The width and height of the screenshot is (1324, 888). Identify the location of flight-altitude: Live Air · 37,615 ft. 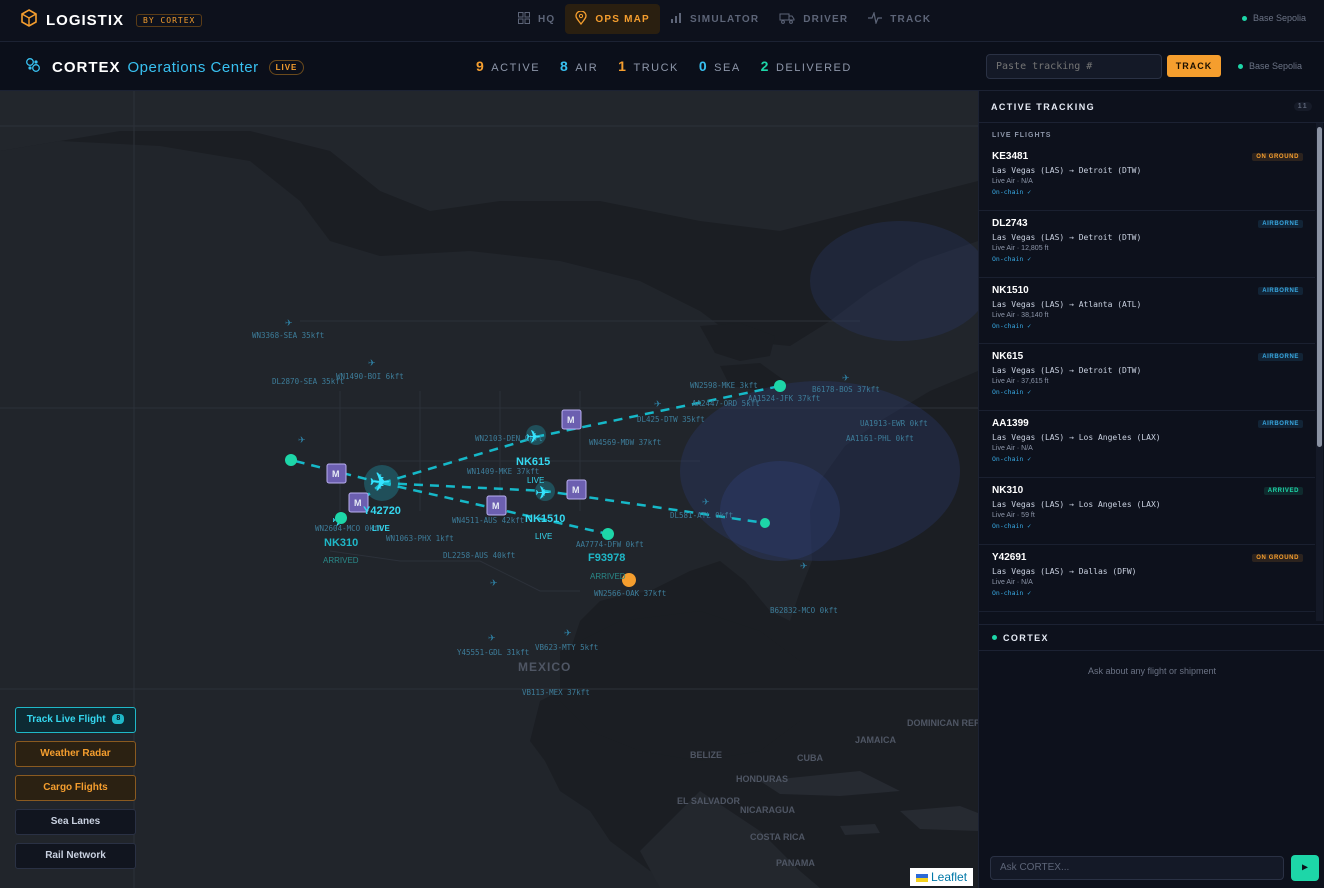
(1020, 382).